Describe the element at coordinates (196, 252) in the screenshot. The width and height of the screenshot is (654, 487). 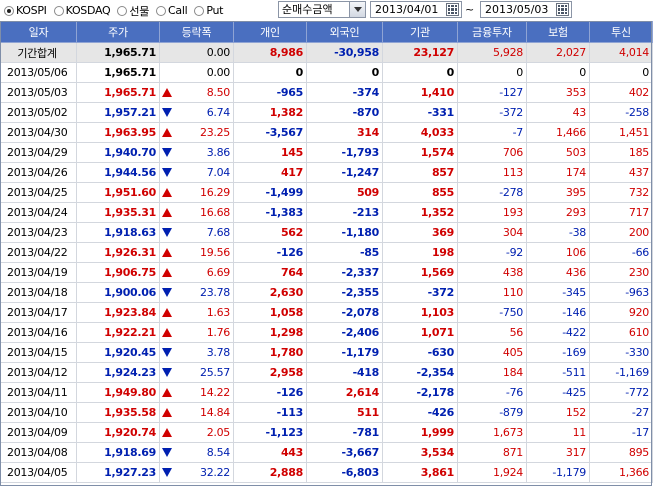
I see `change-cell: 19.56` at that location.